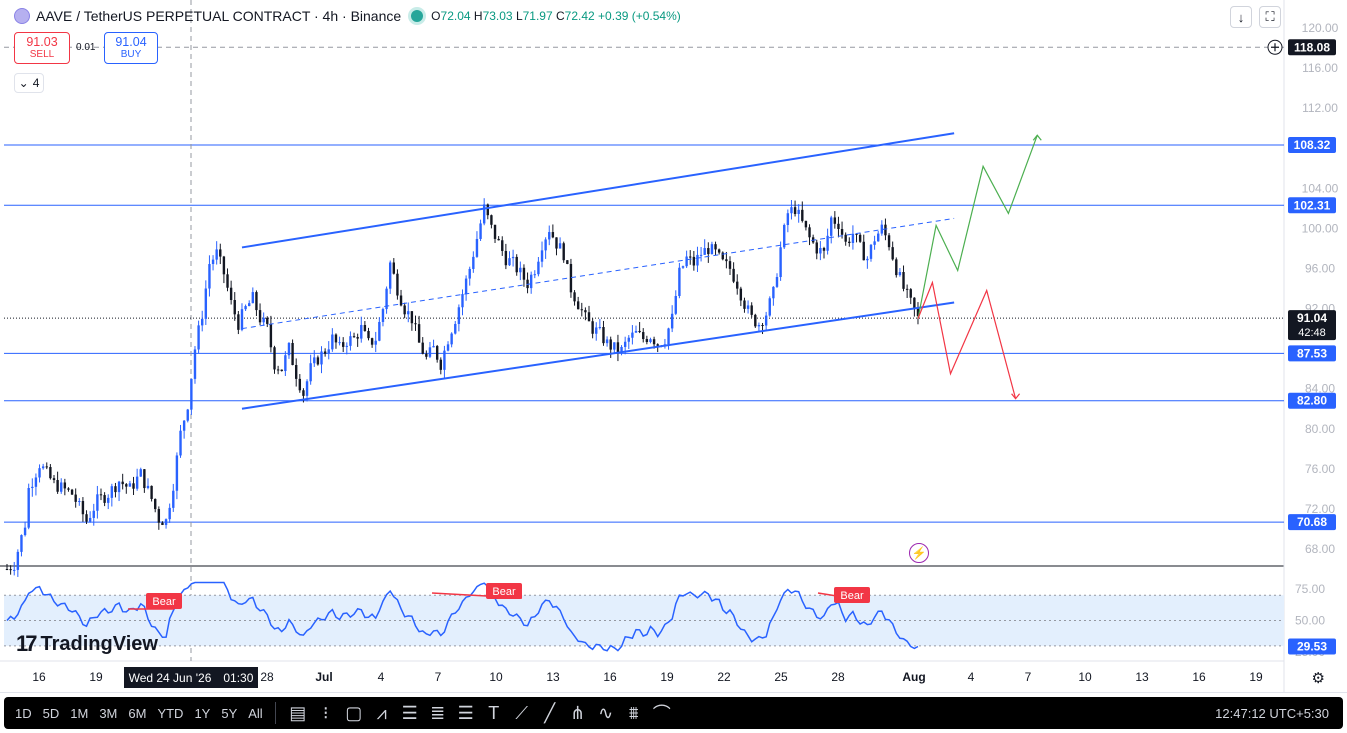 The height and width of the screenshot is (733, 1347). What do you see at coordinates (598, 273) in the screenshot?
I see `channel-mid-line` at bounding box center [598, 273].